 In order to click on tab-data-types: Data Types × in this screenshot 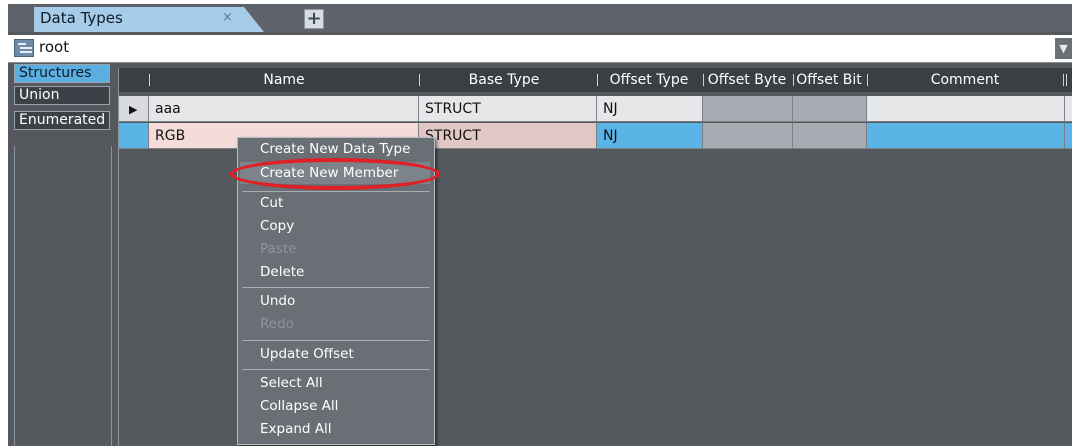, I will do `click(149, 19)`.